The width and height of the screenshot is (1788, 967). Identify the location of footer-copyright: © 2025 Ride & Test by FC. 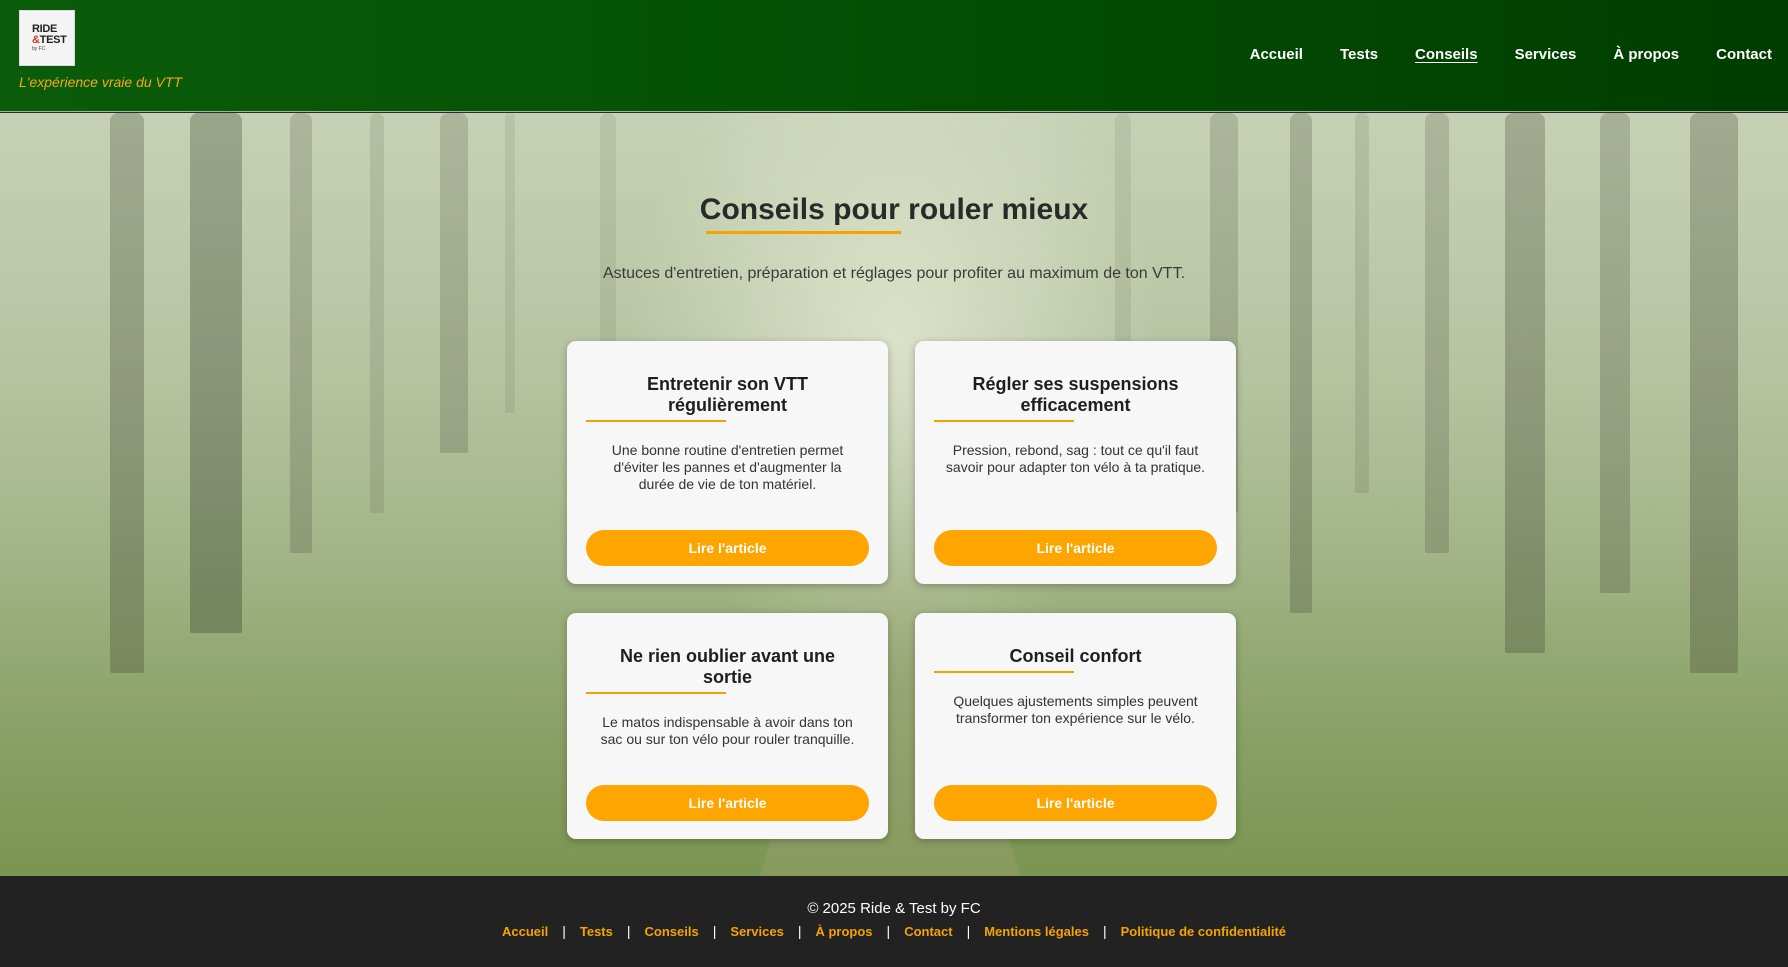
(894, 908).